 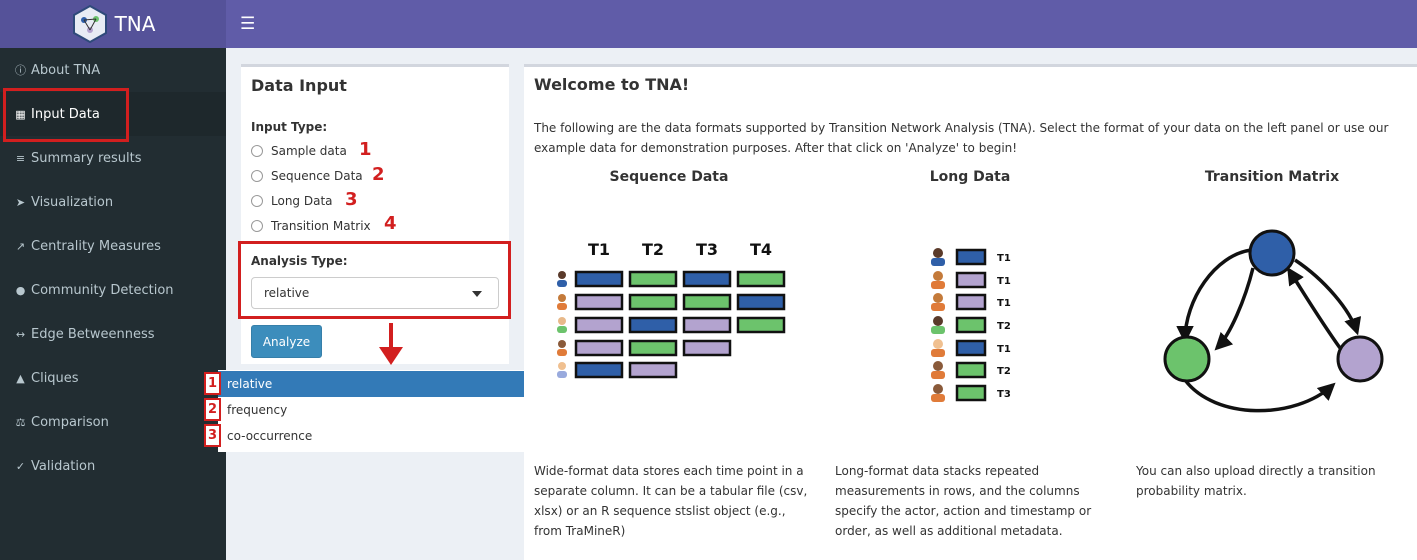 I want to click on people-arrows-icon: ↔, so click(x=20, y=334).